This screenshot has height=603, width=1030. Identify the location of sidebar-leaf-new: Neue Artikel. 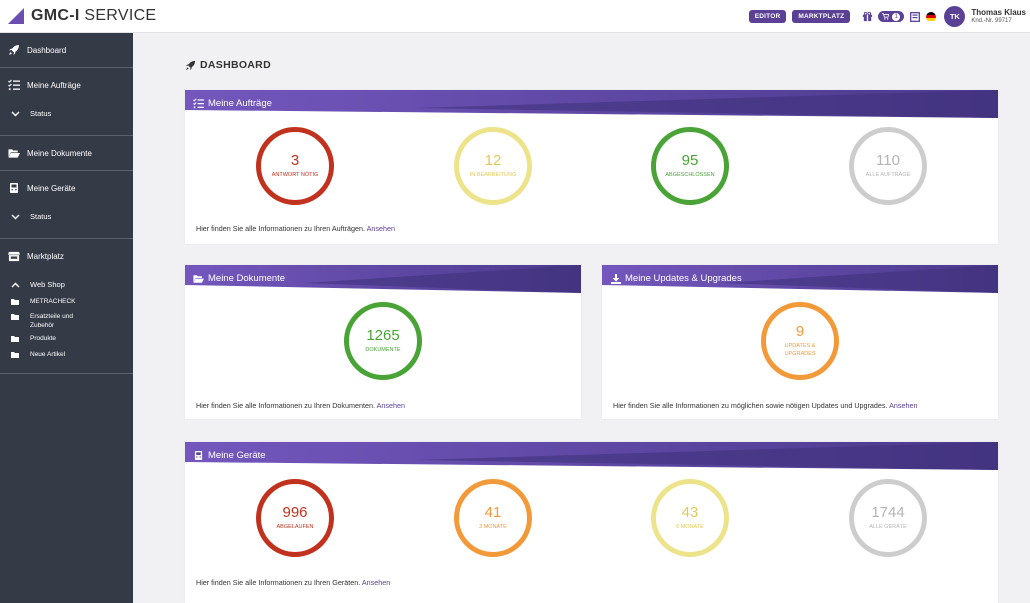
(66, 356).